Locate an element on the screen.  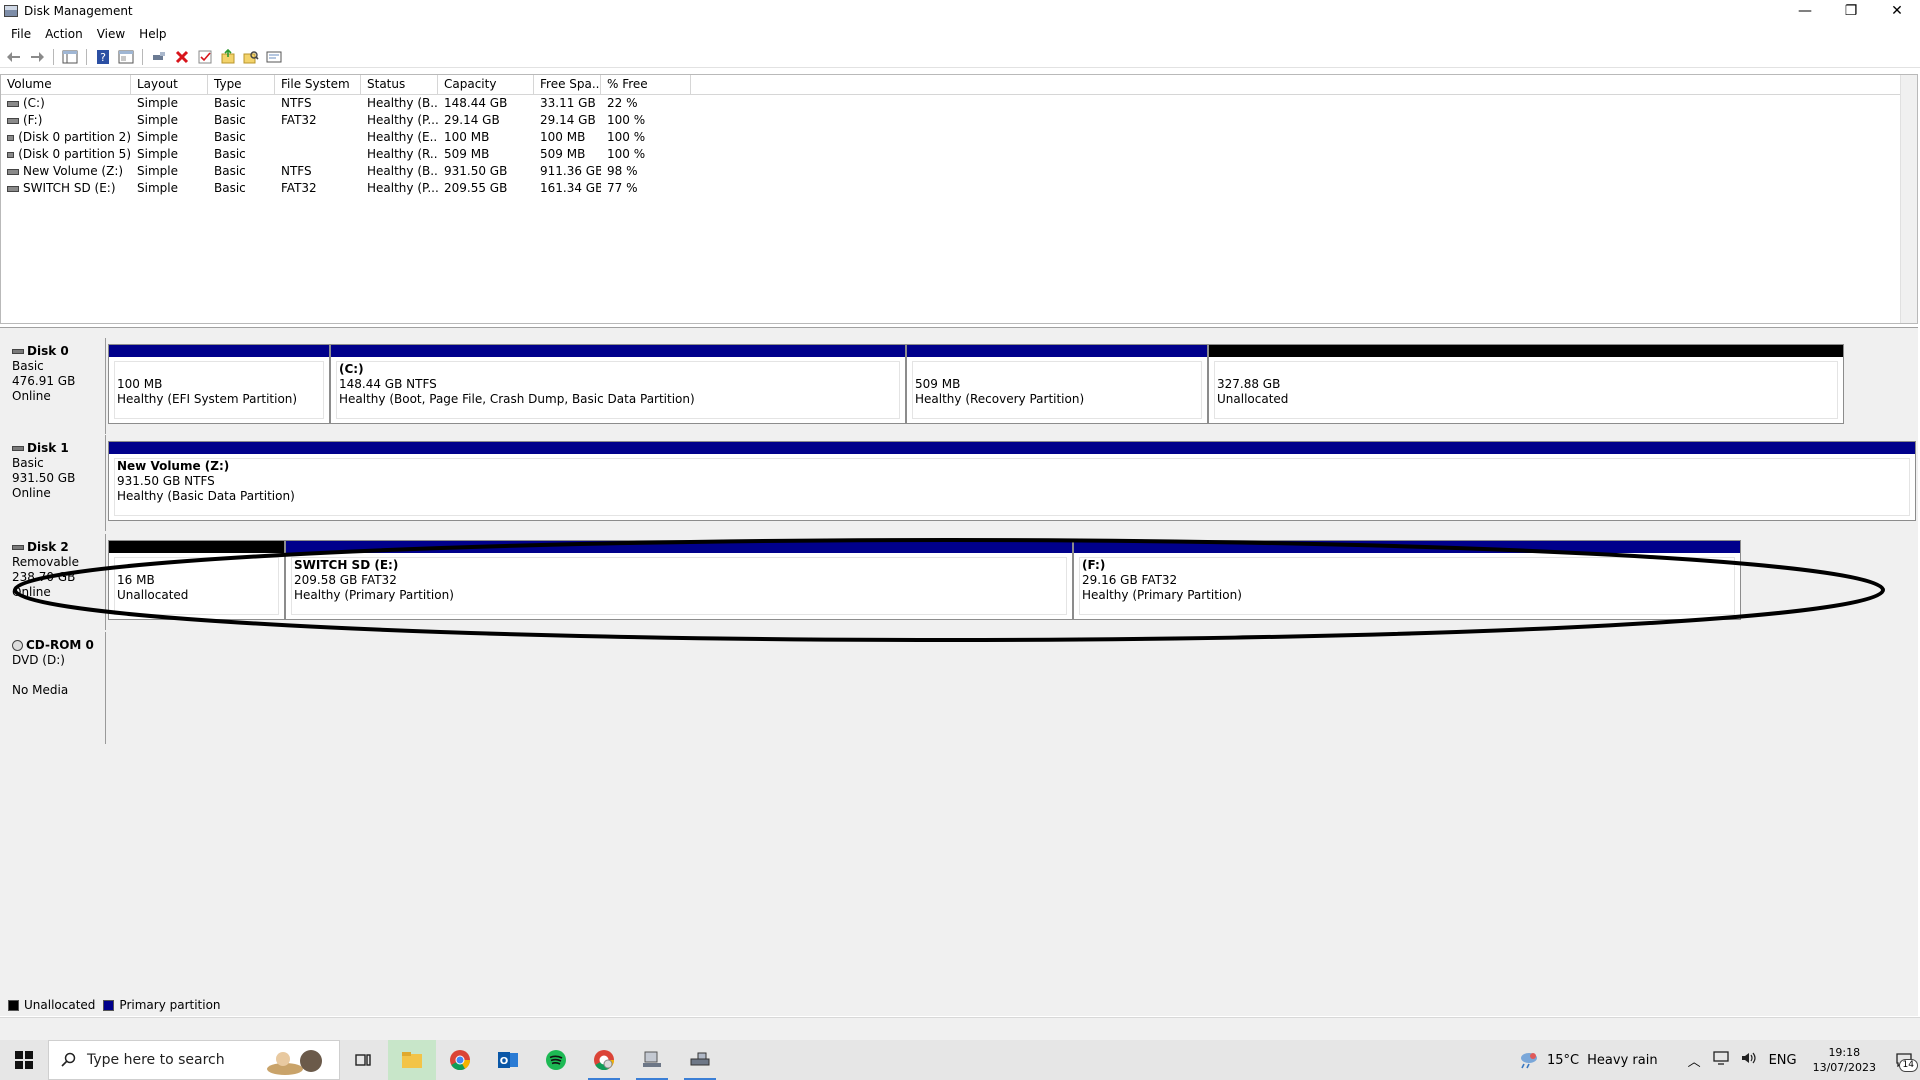
outlook-icon: O is located at coordinates (508, 1060).